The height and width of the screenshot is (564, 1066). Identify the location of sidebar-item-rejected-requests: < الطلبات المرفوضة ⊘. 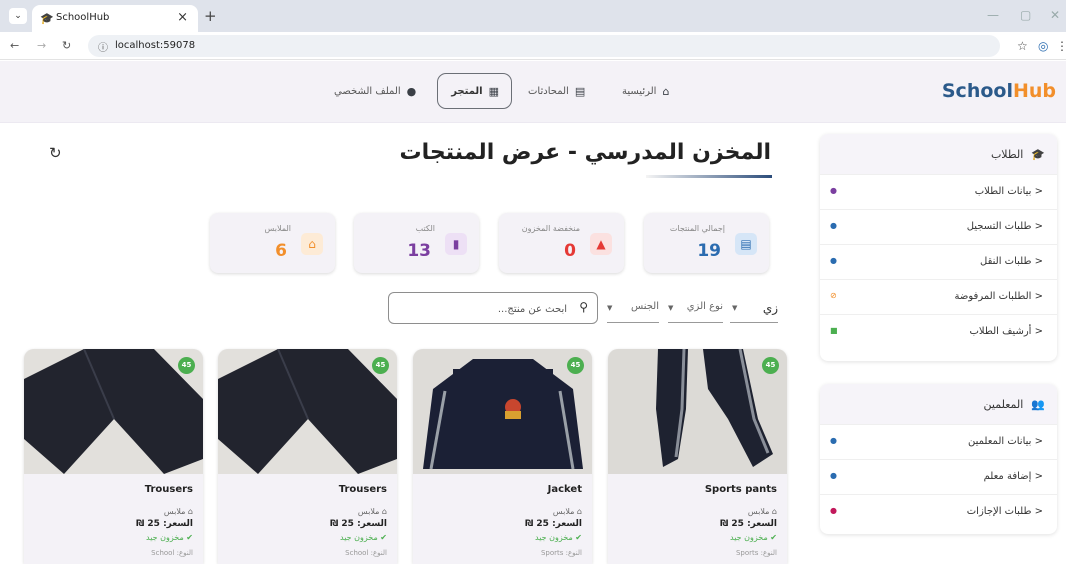
(938, 296).